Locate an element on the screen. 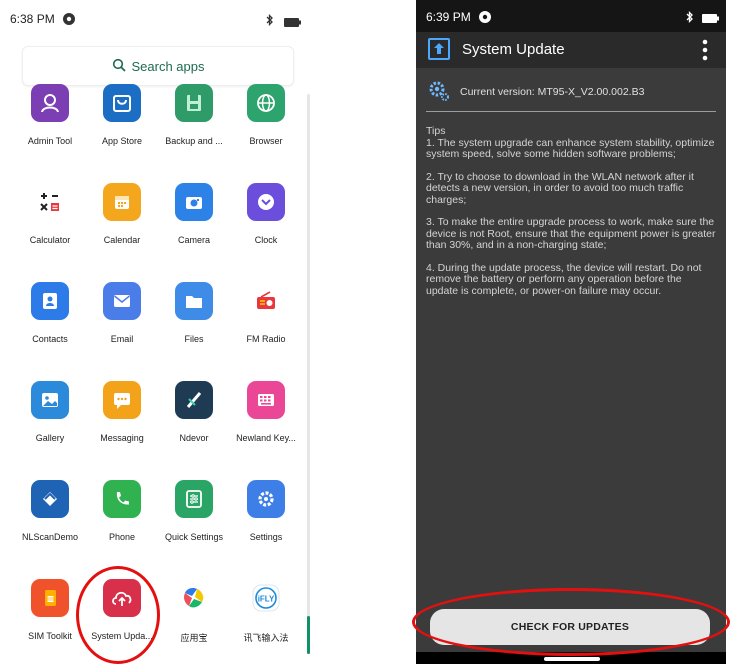  app-phone: Phone is located at coordinates (122, 511).